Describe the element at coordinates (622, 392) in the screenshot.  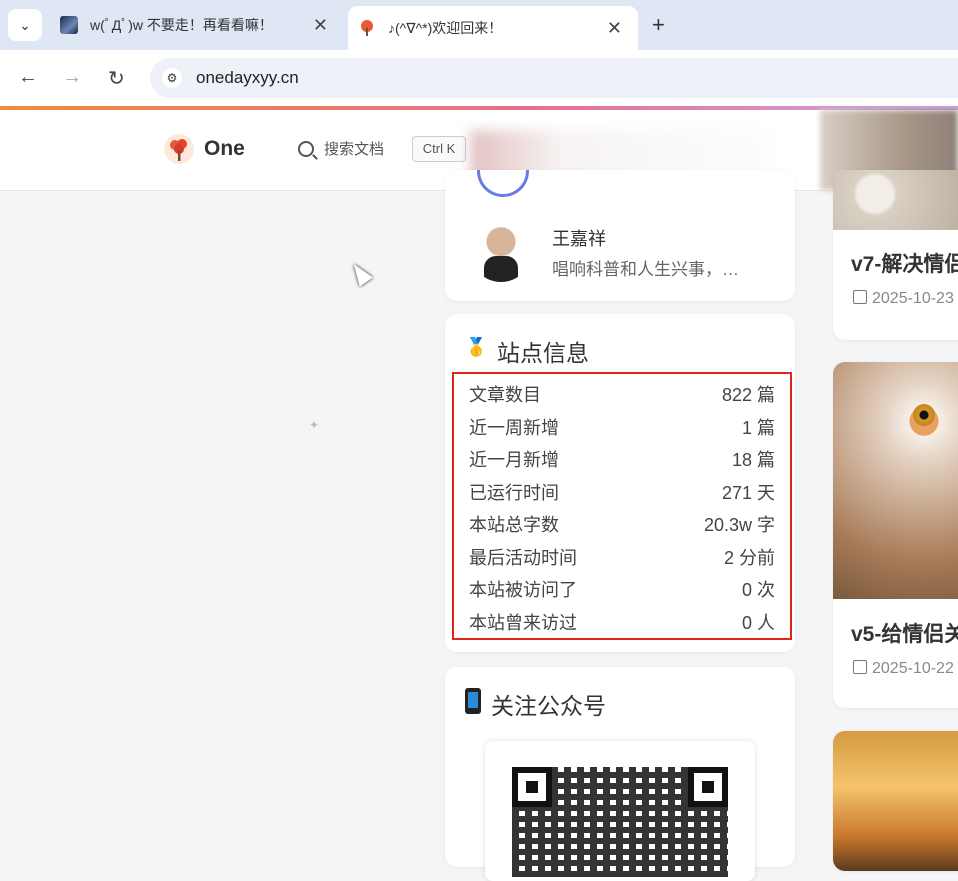
I see `stat-row: 文章数目 822 篇` at that location.